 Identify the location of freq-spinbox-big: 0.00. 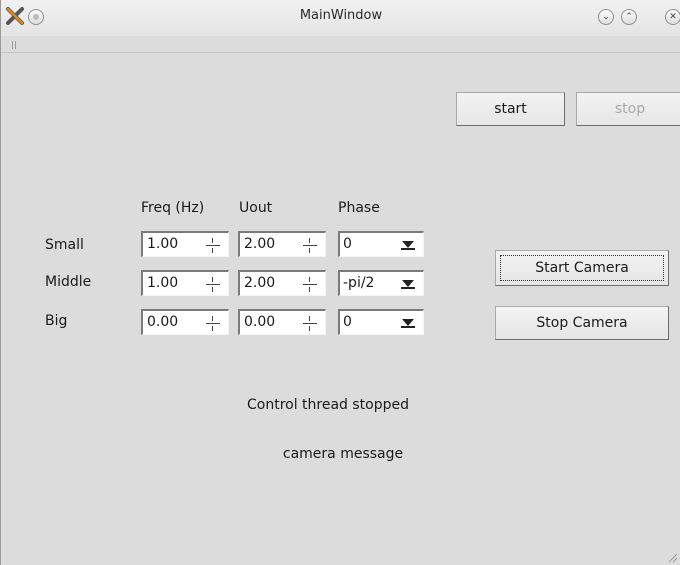
(185, 322).